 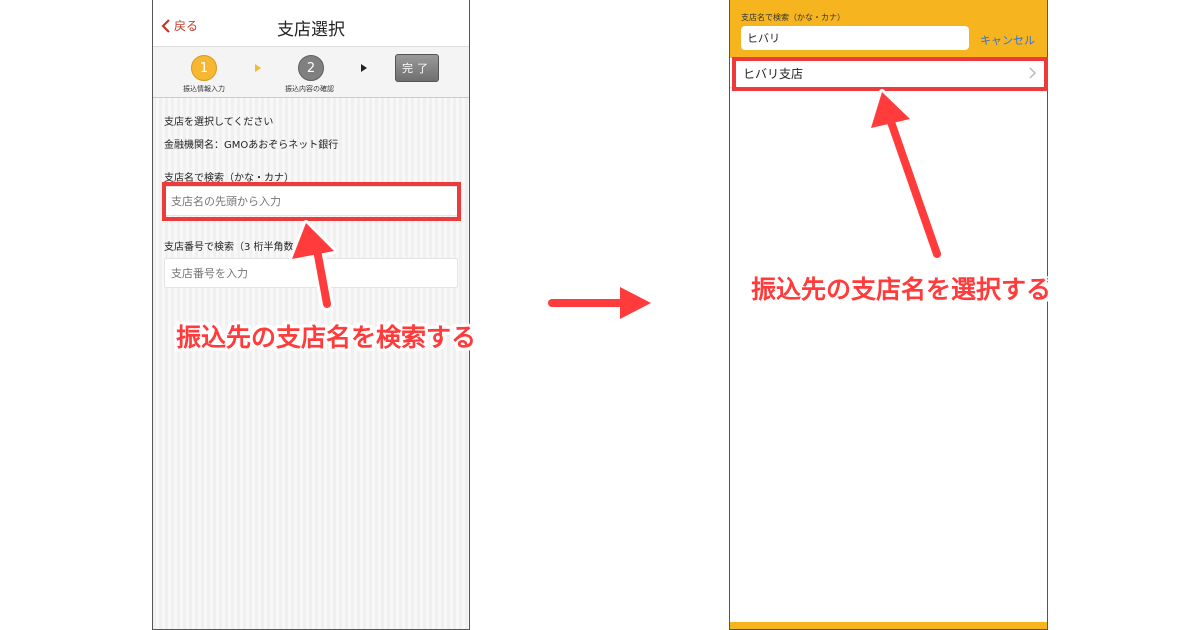 I want to click on page-title: 支店選択, so click(x=311, y=30).